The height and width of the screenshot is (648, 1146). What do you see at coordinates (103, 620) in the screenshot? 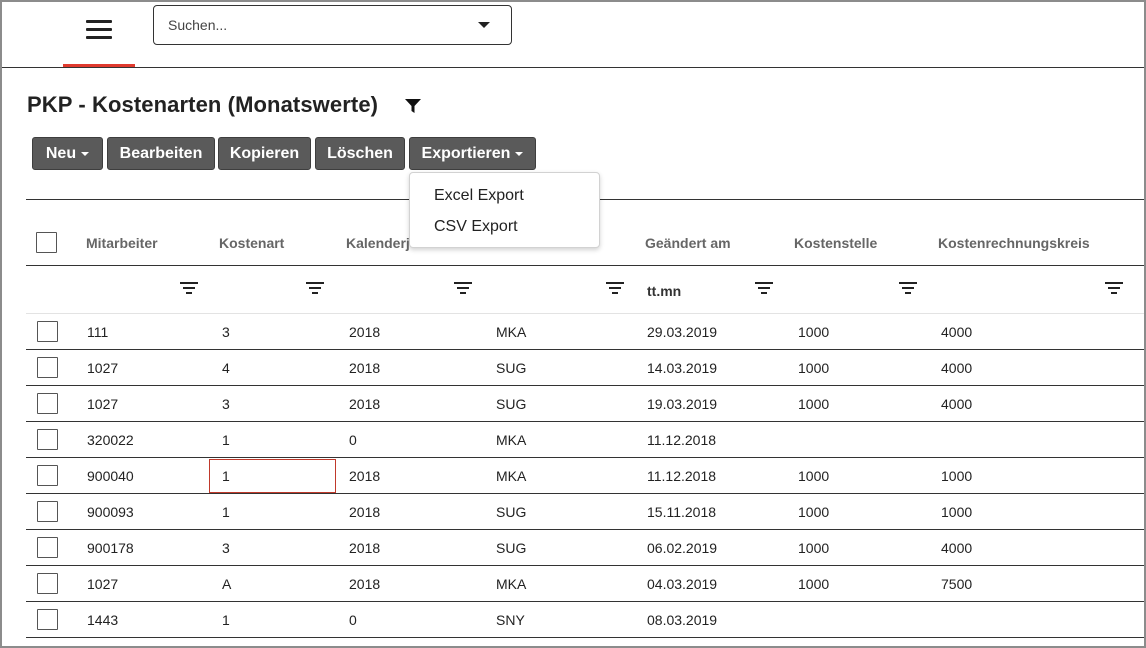
I see `cell-mitarbeiter: 1443` at bounding box center [103, 620].